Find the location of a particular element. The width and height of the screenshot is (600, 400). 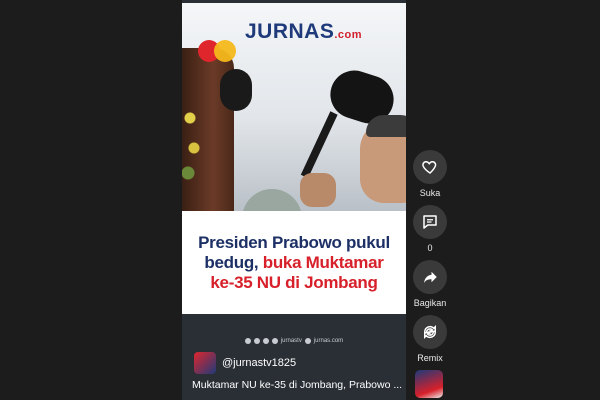

share-action: Bagikan is located at coordinates (430, 284).